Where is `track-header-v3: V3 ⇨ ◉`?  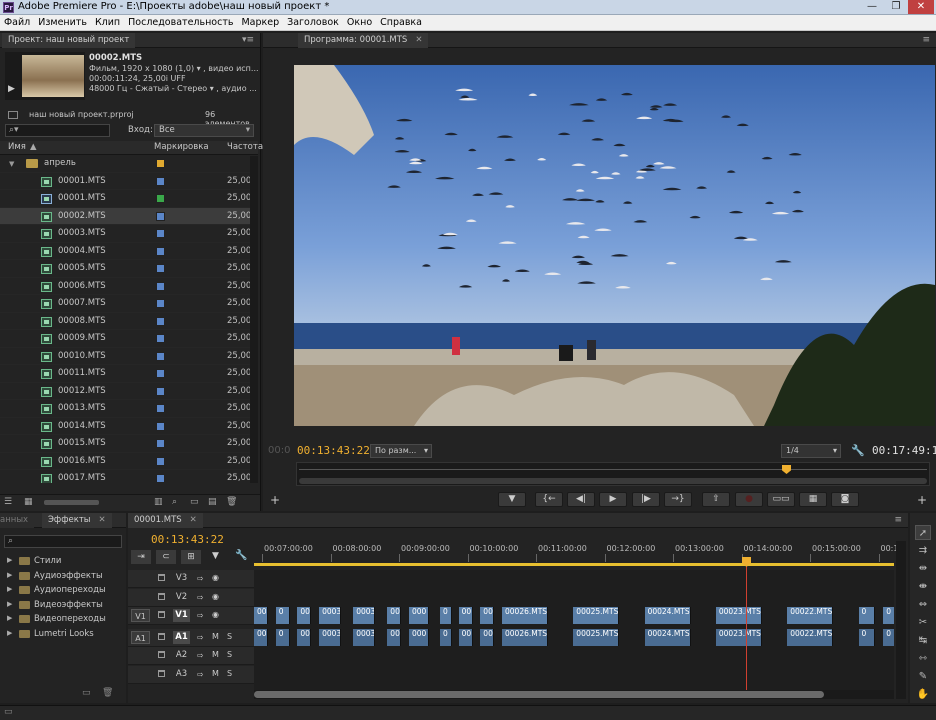
track-header-v3: V3 ⇨ ◉ is located at coordinates (191, 579).